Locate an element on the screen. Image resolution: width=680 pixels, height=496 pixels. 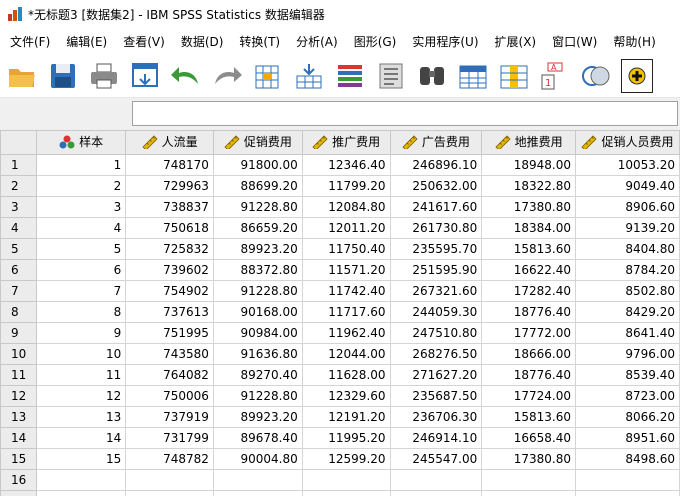
data-cell: 12 is located at coordinates (81, 396).